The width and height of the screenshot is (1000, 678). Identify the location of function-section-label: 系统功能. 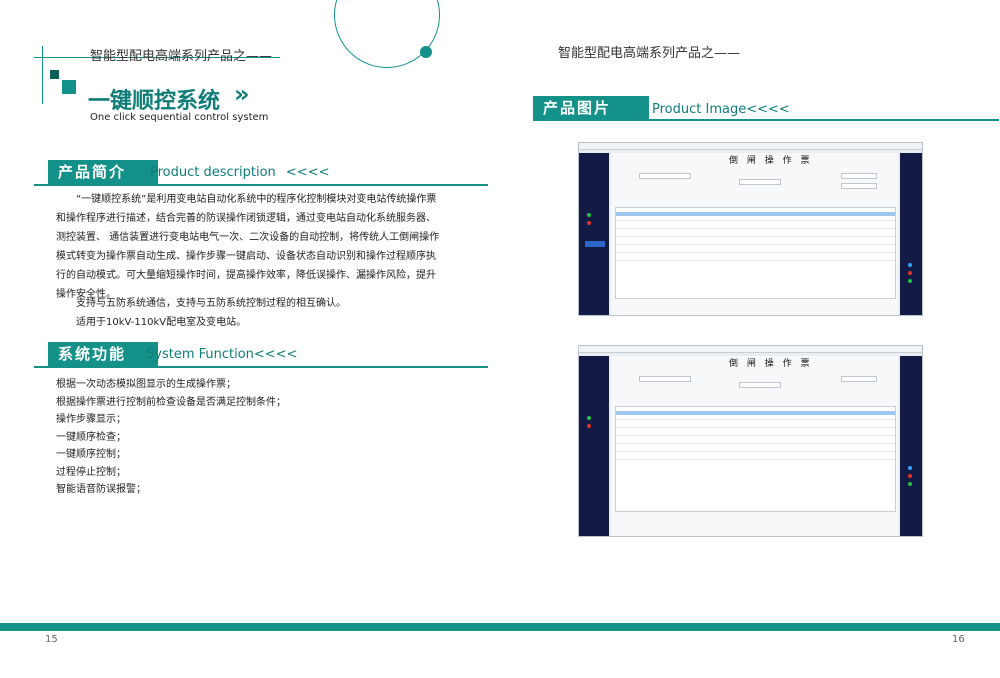
(103, 354).